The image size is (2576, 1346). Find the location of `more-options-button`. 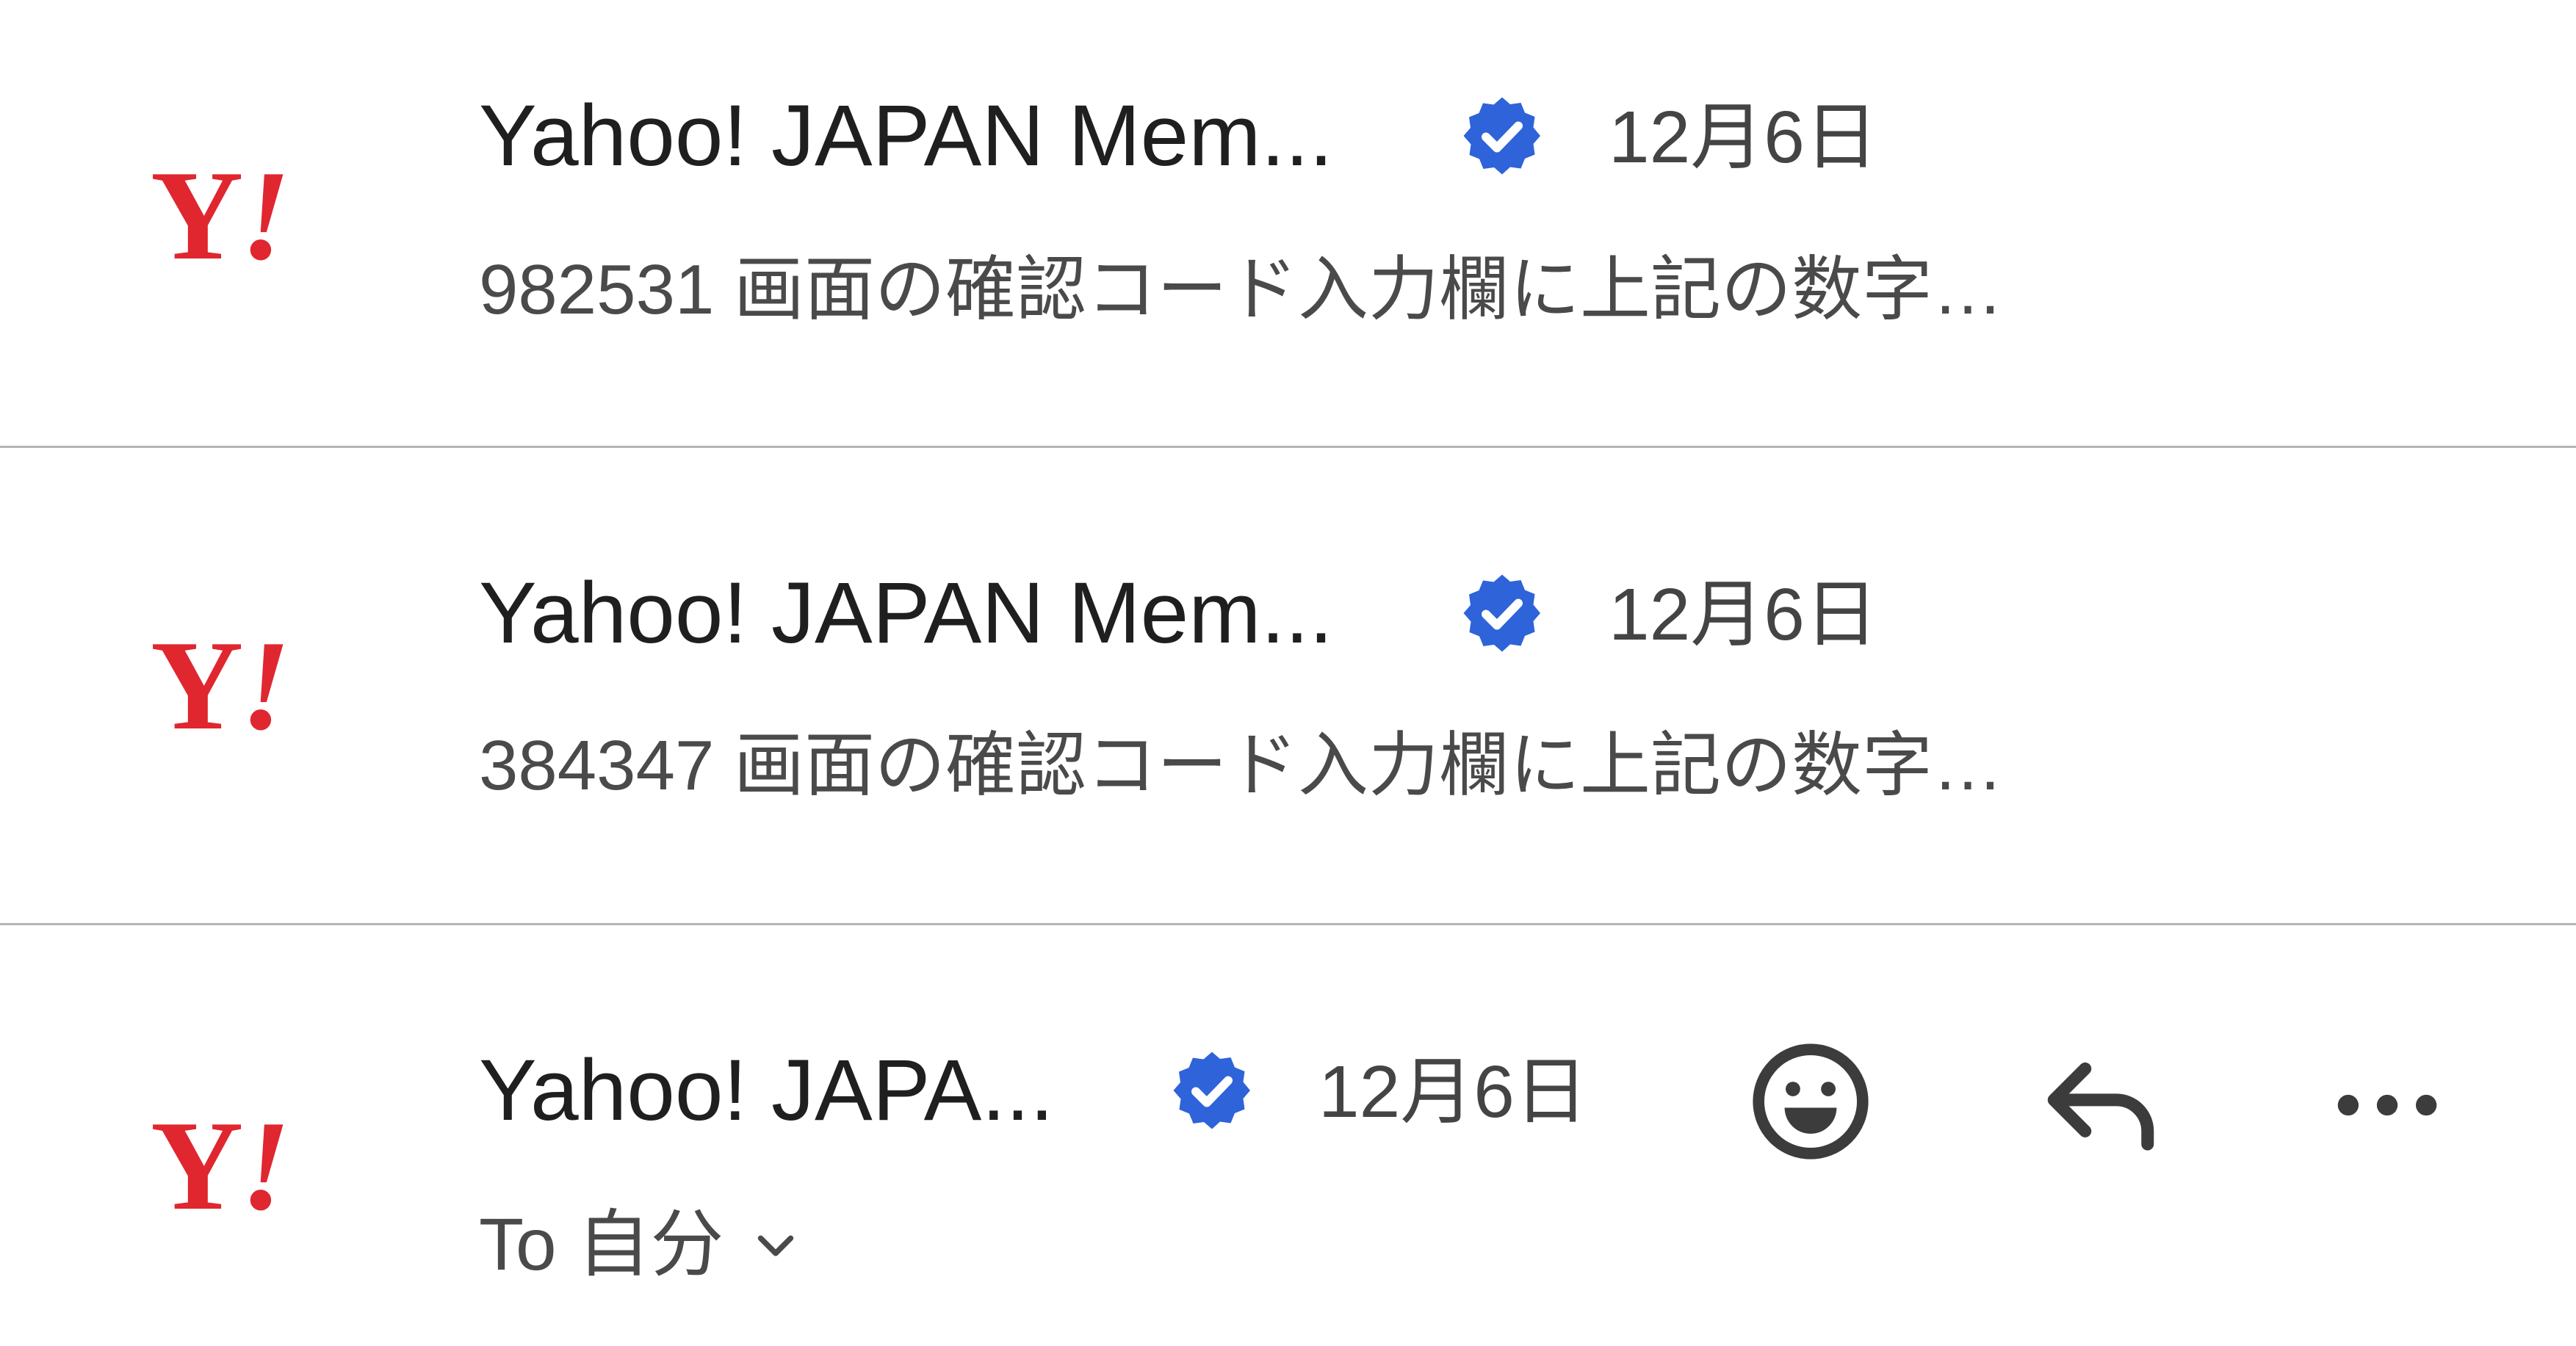

more-options-button is located at coordinates (2387, 1105).